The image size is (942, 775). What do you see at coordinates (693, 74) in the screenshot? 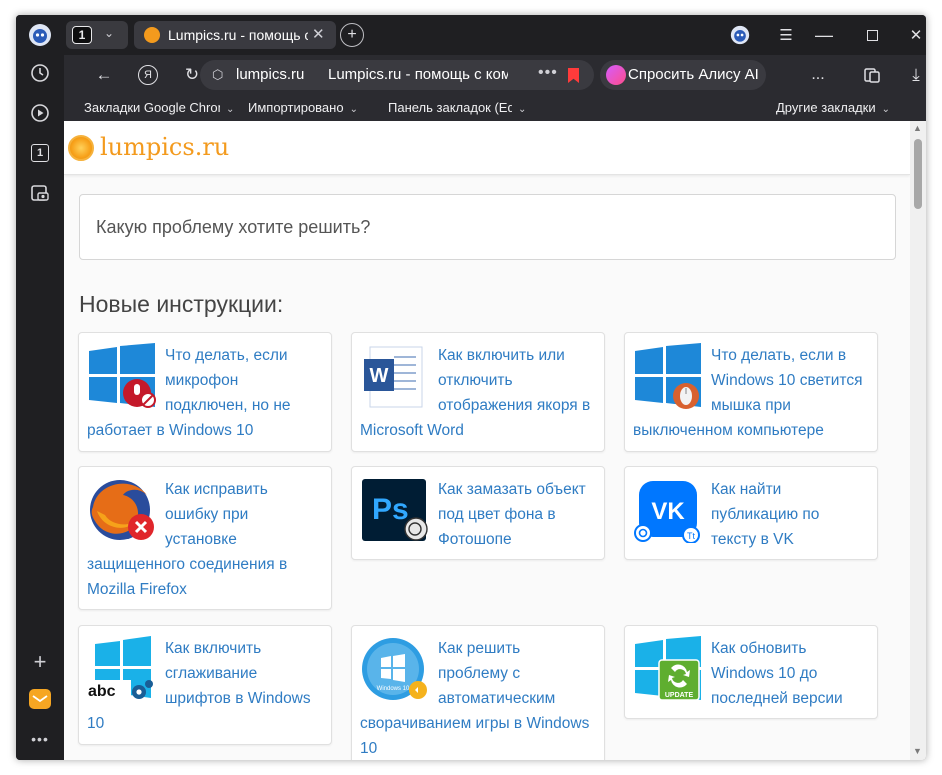
I see `ask-alice-label: Спросить Алису AI` at bounding box center [693, 74].